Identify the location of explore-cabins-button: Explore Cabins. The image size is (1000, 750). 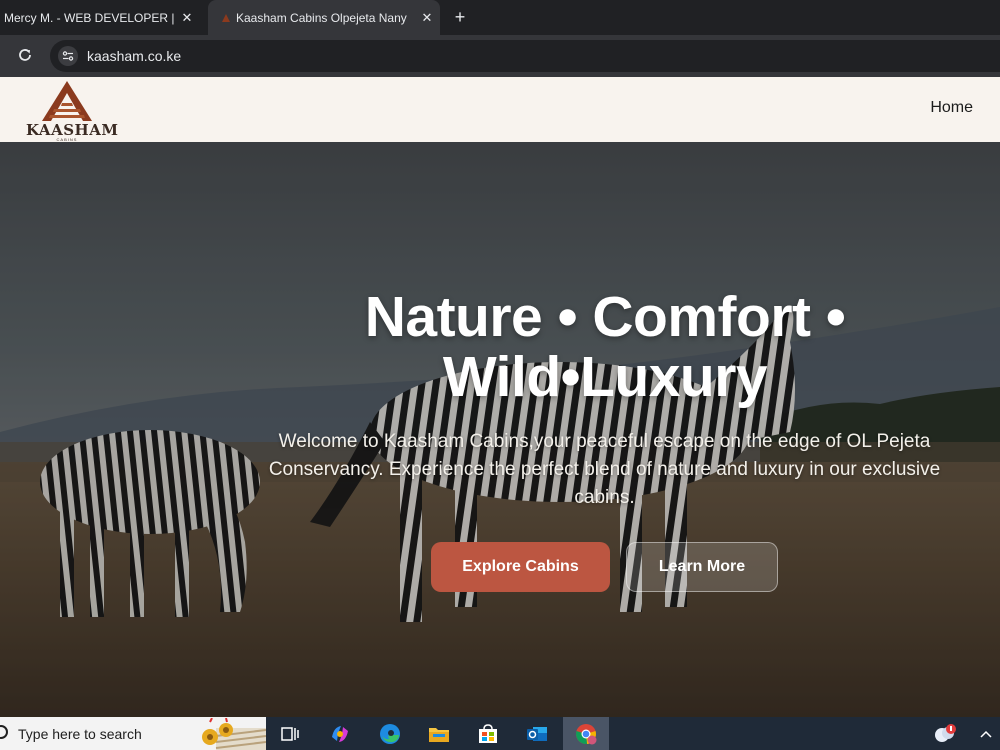
(520, 567).